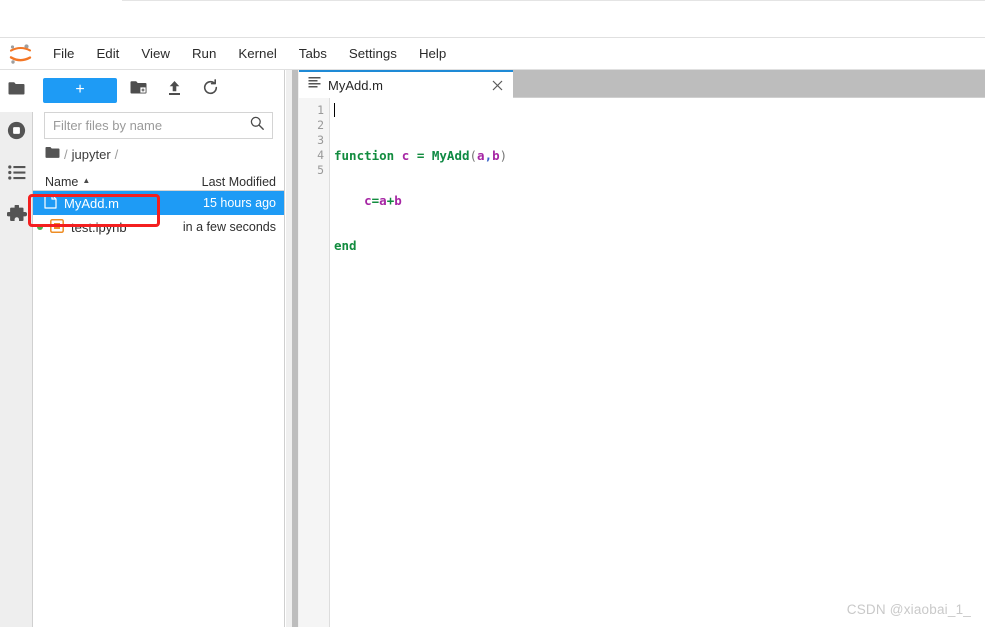 The height and width of the screenshot is (627, 985). I want to click on sidebar-item-commands, so click(16, 175).